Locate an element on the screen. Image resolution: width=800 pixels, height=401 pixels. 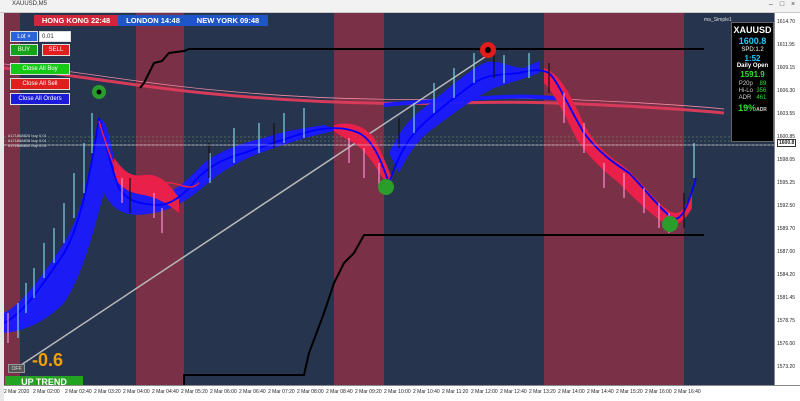
time-tick: 2 Mar 09:20 is located at coordinates (368, 392).